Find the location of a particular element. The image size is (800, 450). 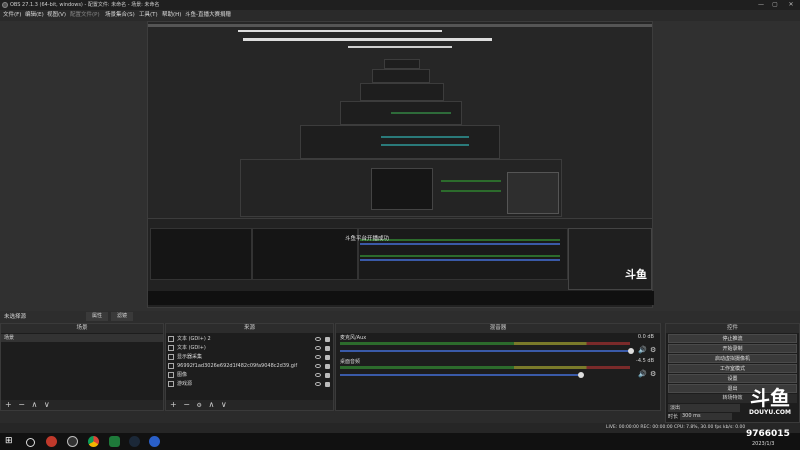

douyu-logo-sub: DOUYU.COM is located at coordinates (770, 412).